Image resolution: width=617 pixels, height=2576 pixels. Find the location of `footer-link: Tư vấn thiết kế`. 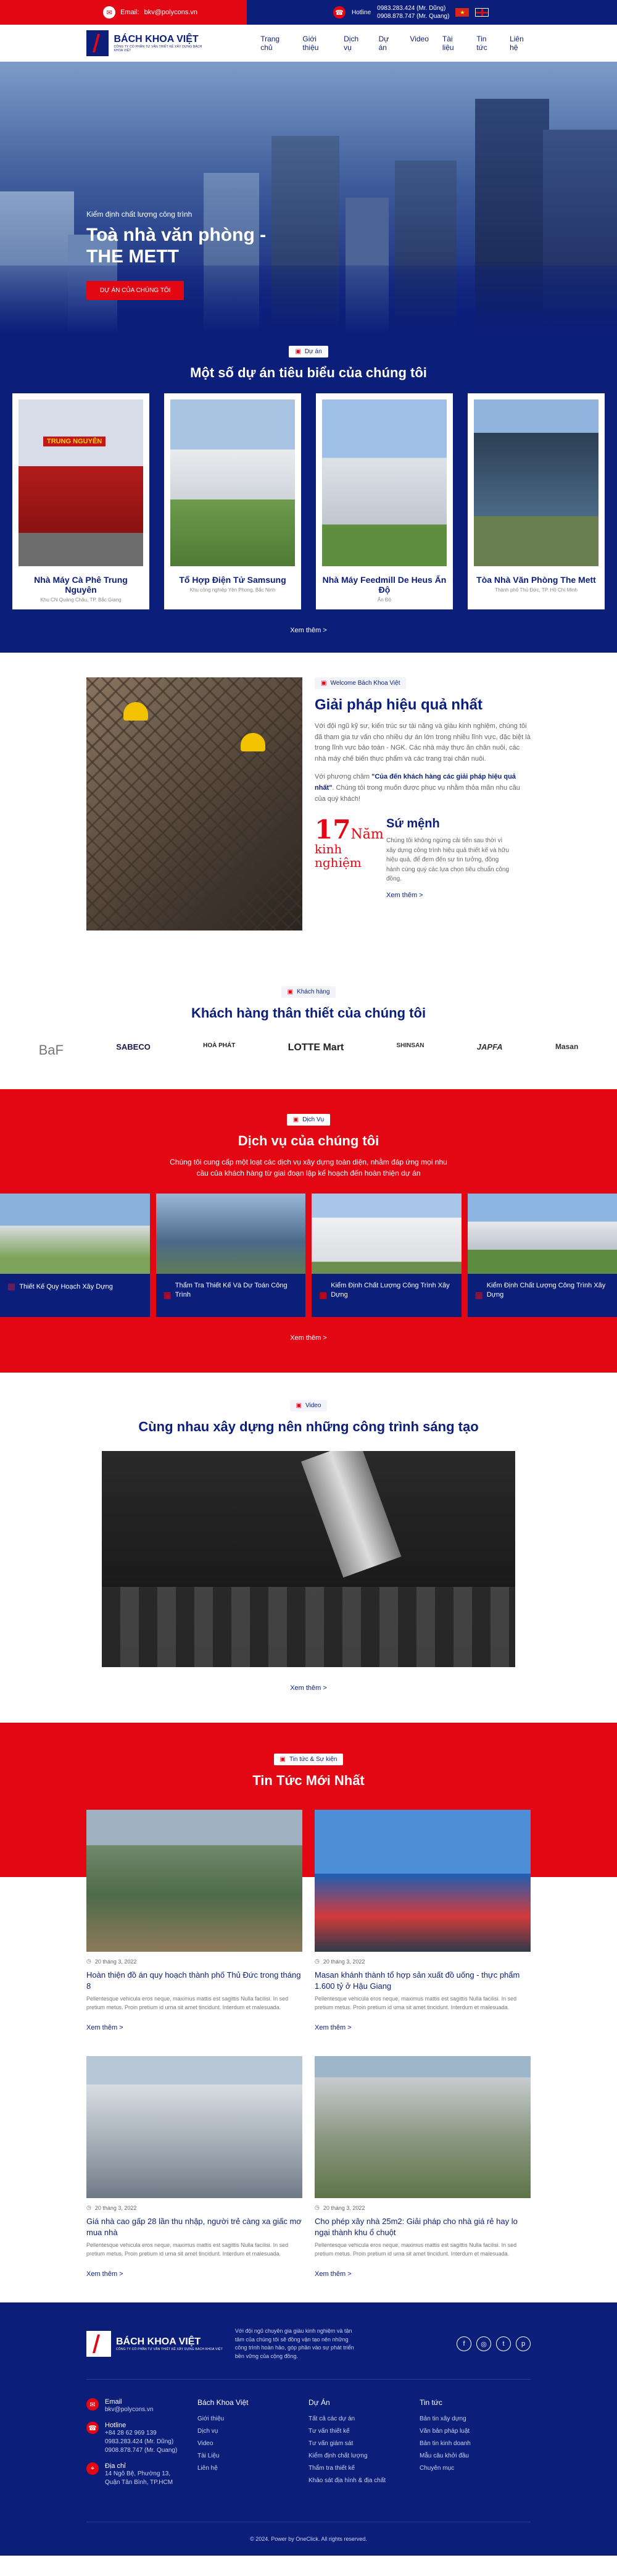

footer-link: Tư vấn thiết kế is located at coordinates (364, 2432).